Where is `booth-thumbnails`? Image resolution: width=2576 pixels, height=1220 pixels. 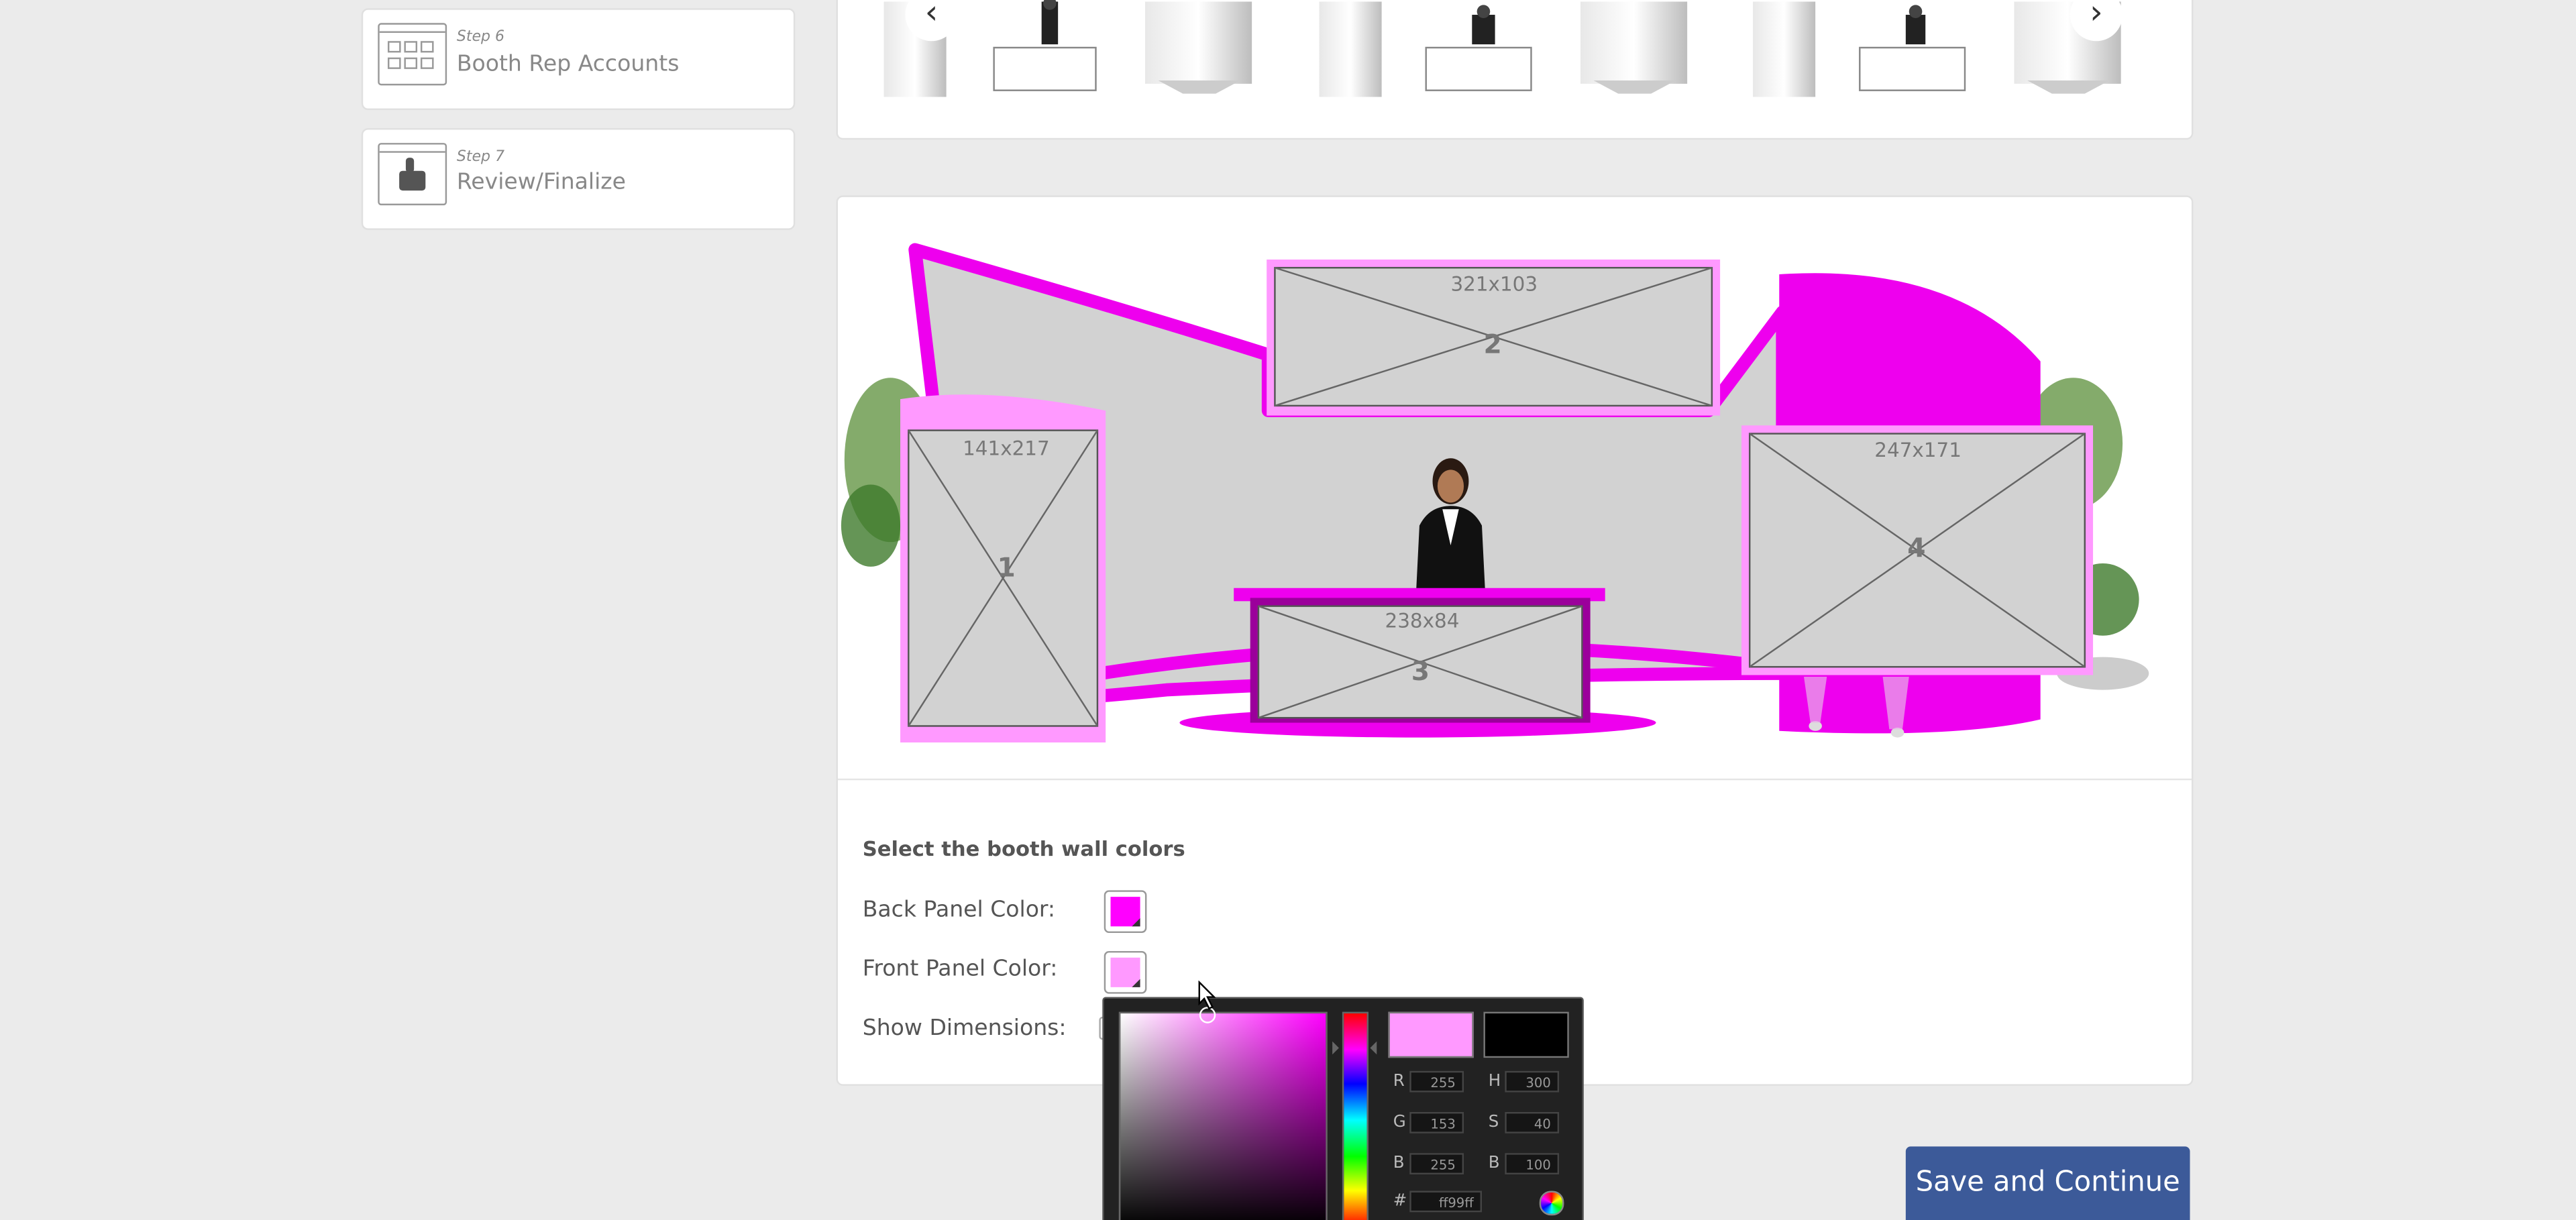 booth-thumbnails is located at coordinates (1502, 48).